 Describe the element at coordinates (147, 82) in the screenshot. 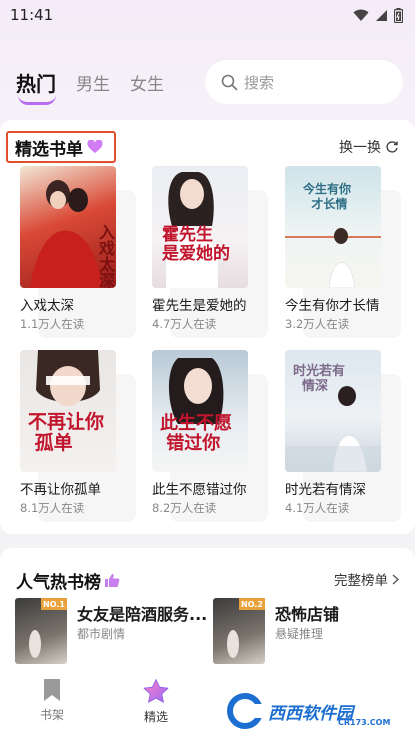

I see `tab-female: 女生` at that location.